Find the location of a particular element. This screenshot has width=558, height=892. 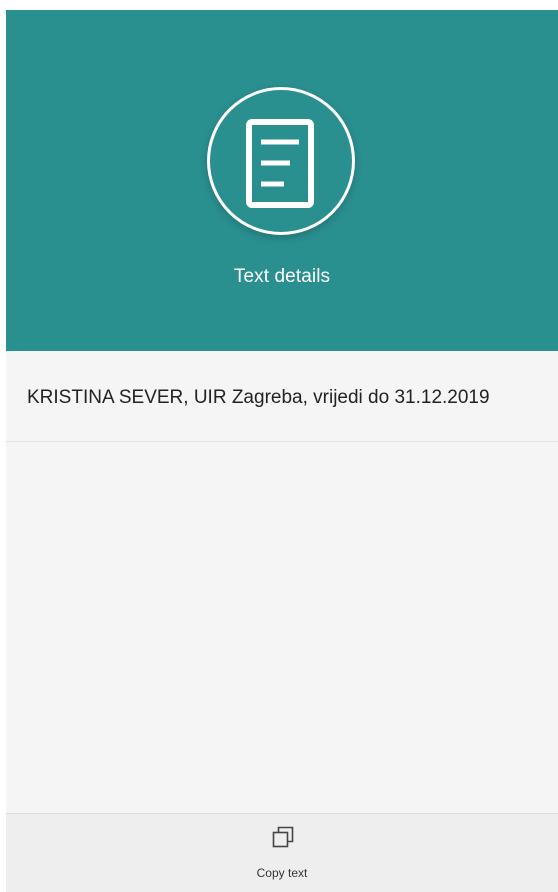

copy-icon is located at coordinates (283, 837).